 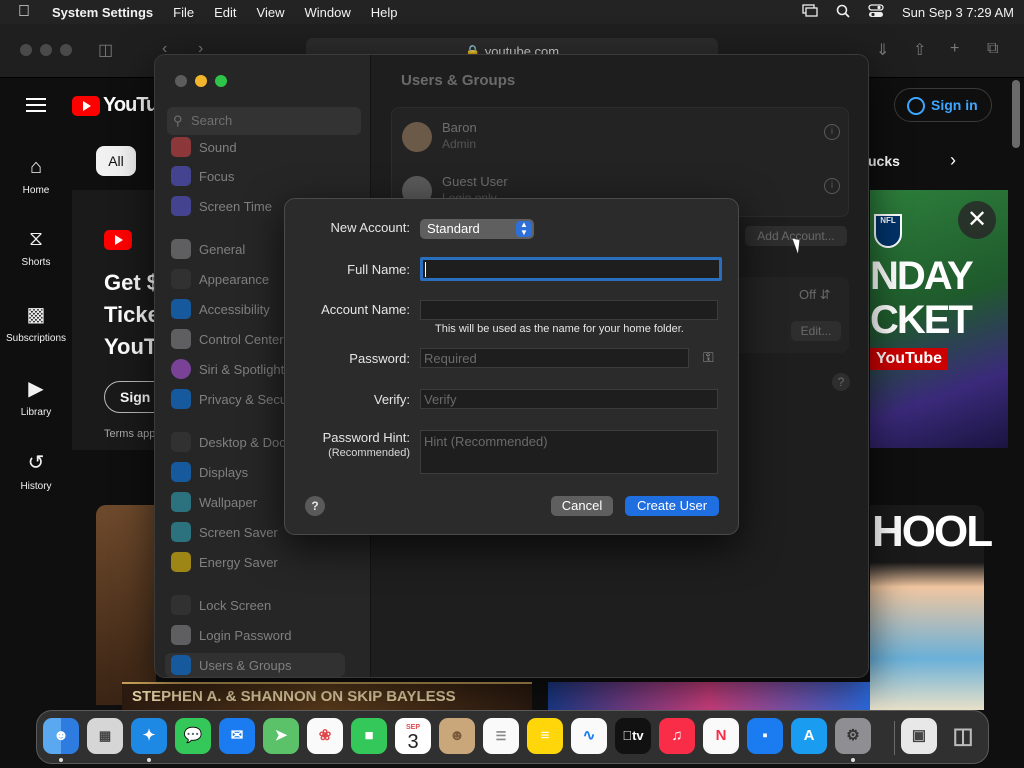 What do you see at coordinates (271, 12) in the screenshot?
I see `menu-view: View` at bounding box center [271, 12].